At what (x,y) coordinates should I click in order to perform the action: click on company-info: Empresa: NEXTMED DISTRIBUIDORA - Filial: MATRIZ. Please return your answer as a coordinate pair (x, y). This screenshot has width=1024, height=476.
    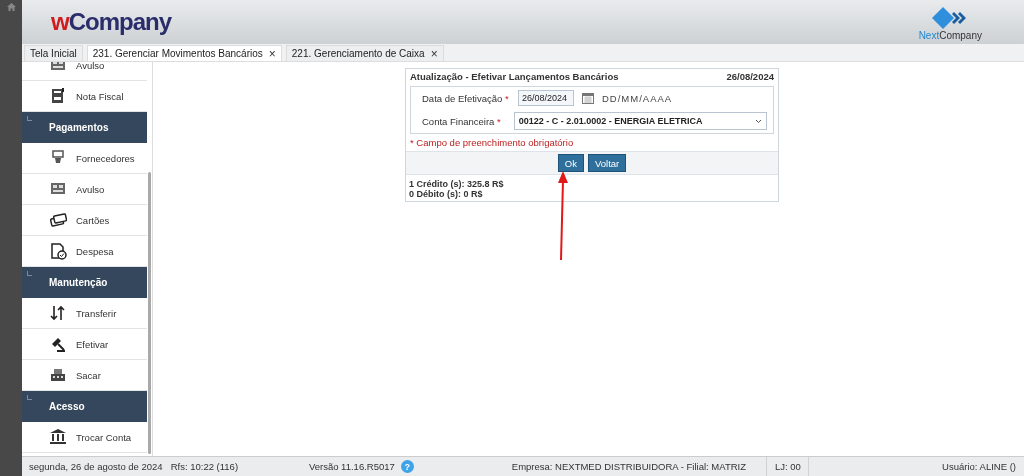
    Looking at the image, I should click on (628, 466).